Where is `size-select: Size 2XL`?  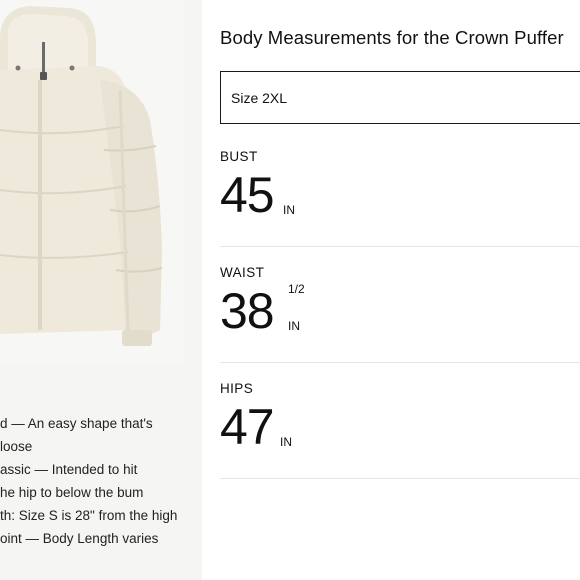
size-select: Size 2XL is located at coordinates (400, 97).